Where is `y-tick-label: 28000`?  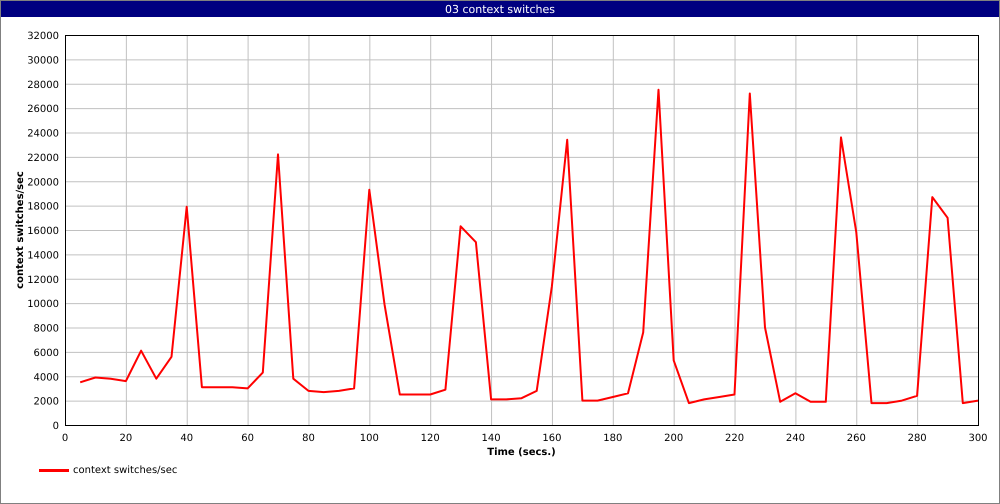 y-tick-label: 28000 is located at coordinates (43, 85).